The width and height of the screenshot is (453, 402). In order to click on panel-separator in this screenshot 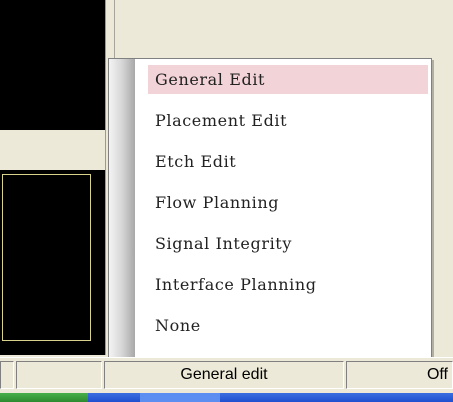, I will do `click(52, 150)`.